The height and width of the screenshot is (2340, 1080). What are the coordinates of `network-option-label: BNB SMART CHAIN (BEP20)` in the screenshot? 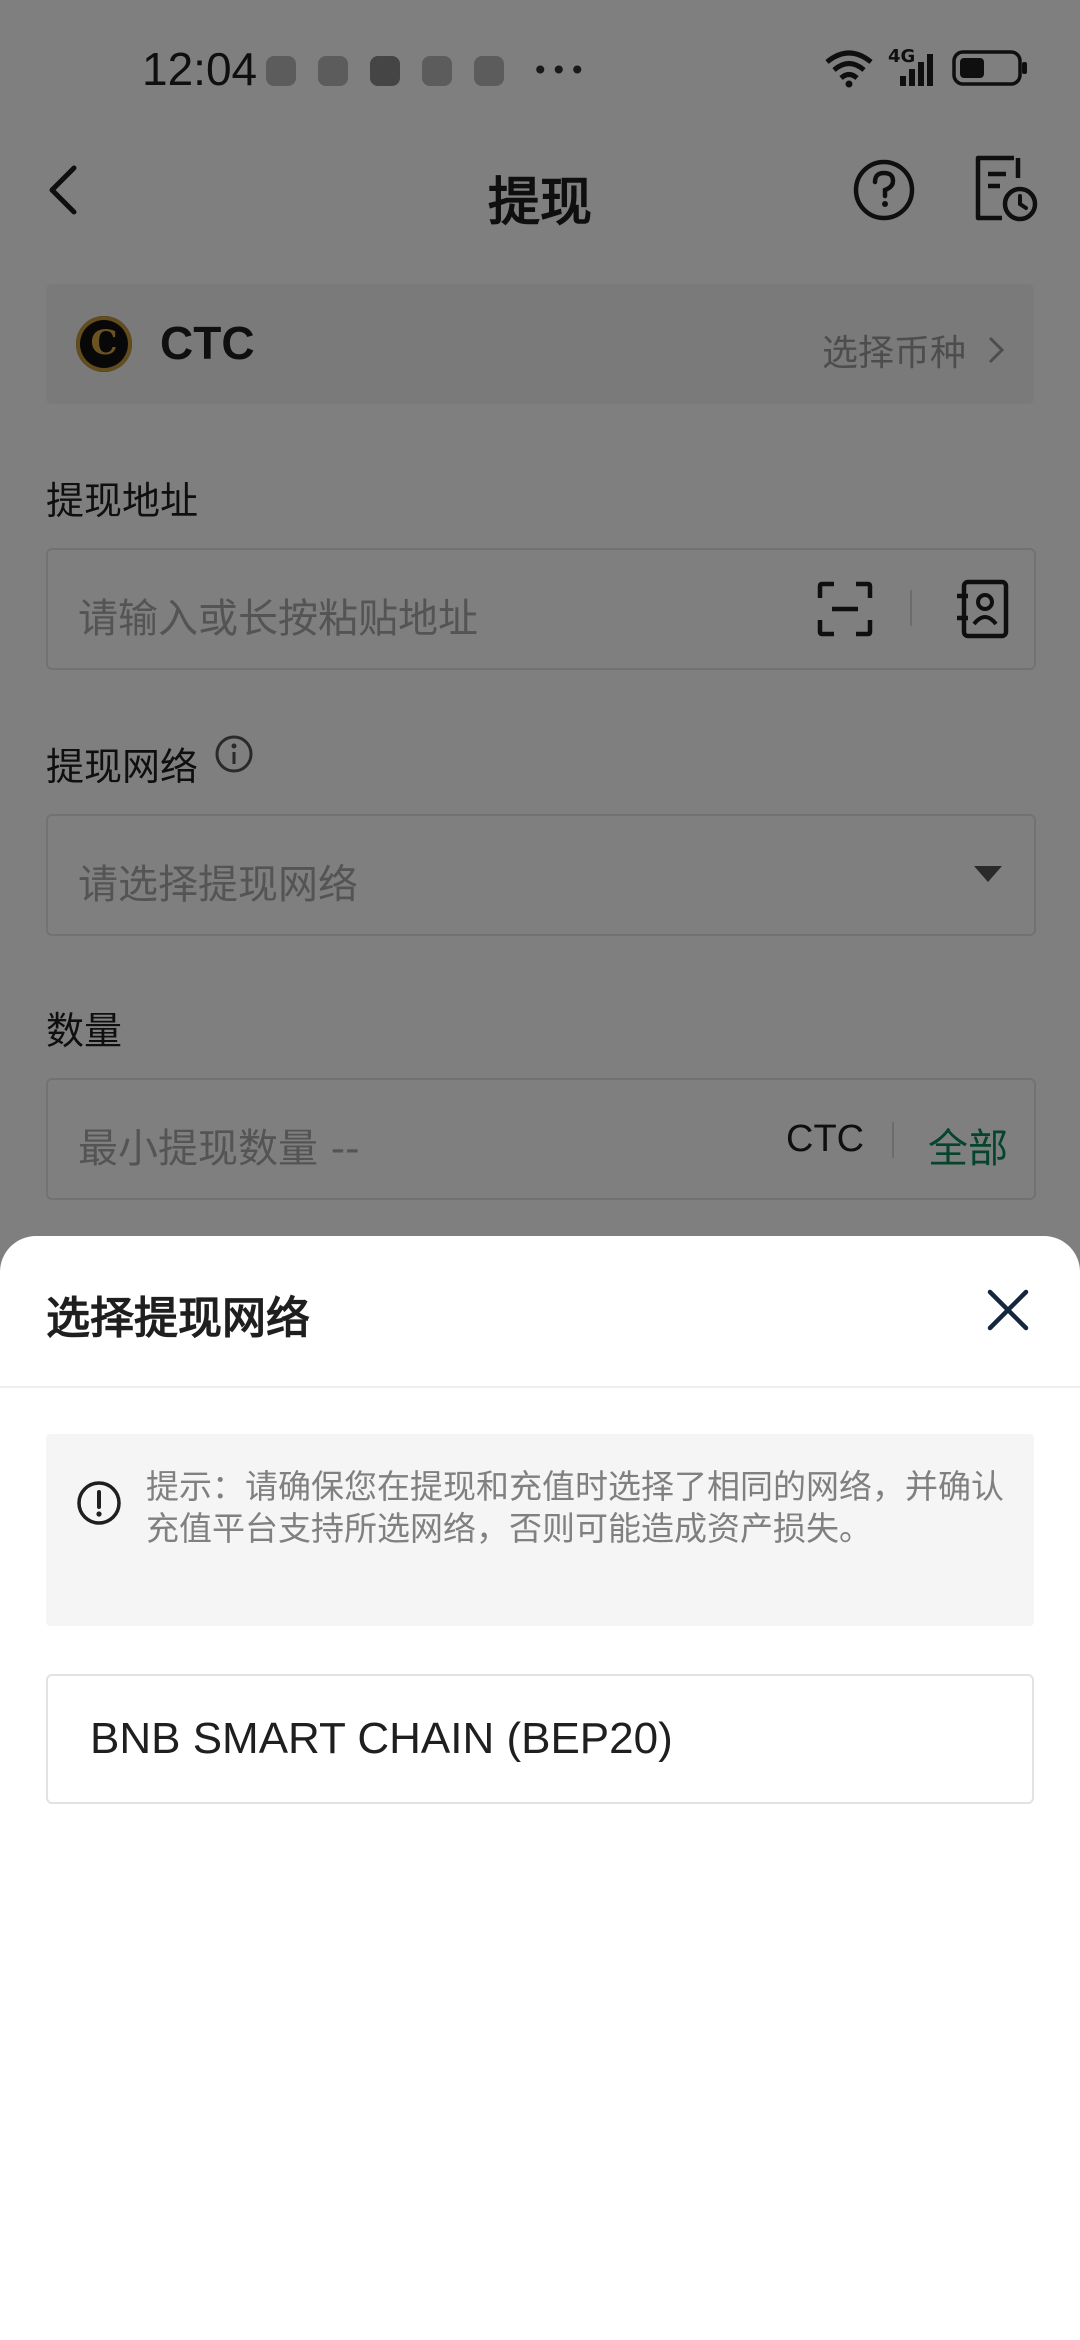 It's located at (381, 1738).